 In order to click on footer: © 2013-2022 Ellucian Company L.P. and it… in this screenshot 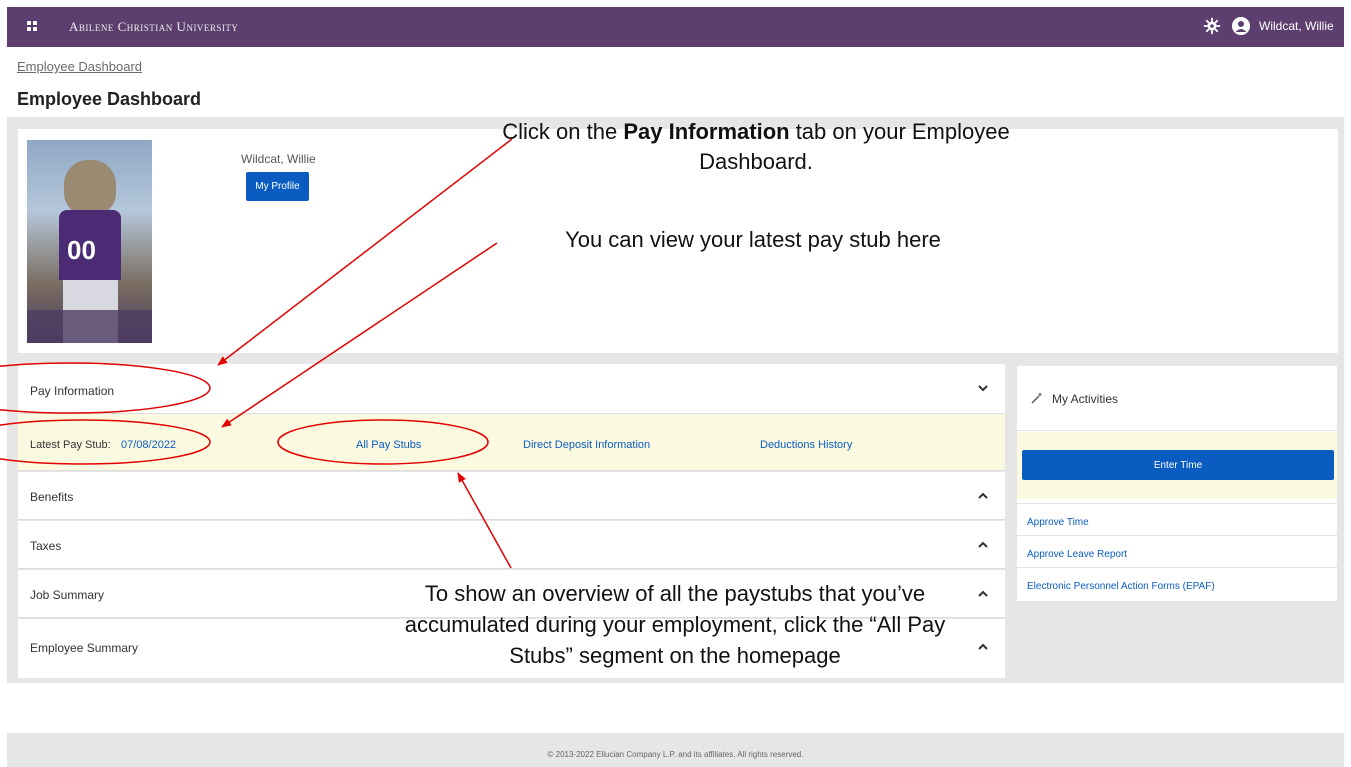, I will do `click(675, 750)`.